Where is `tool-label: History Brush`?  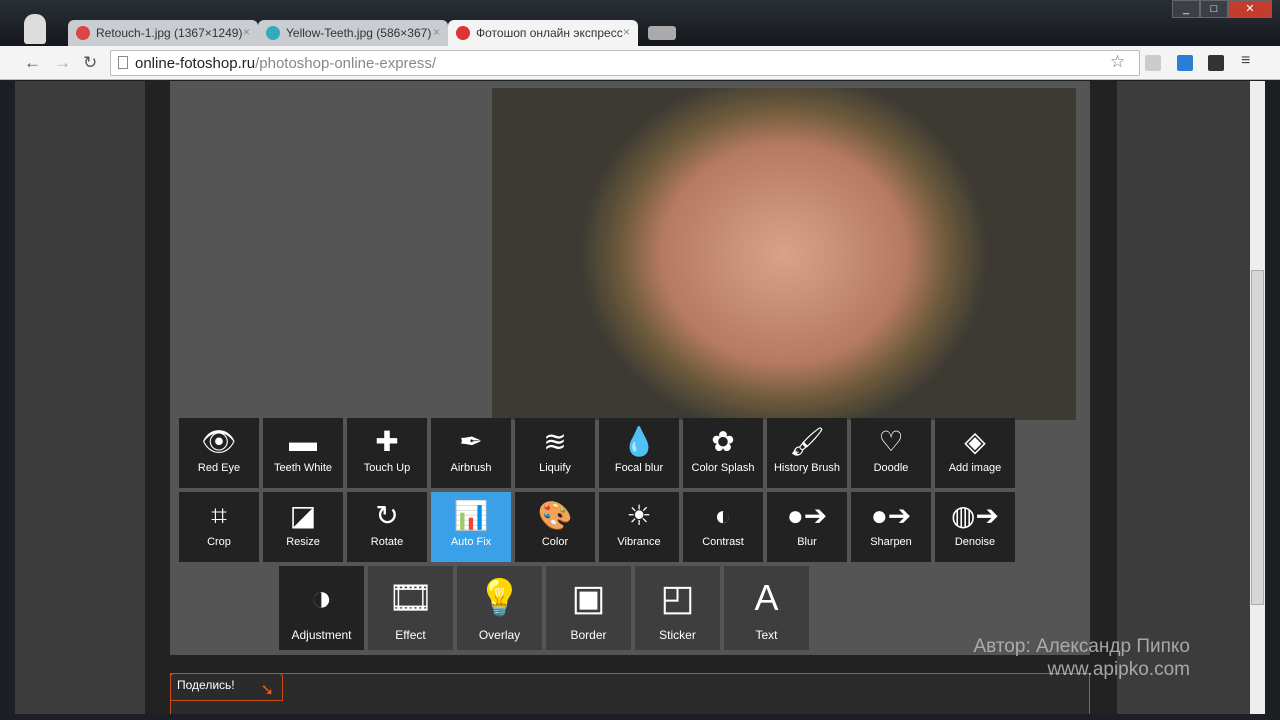 tool-label: History Brush is located at coordinates (807, 468).